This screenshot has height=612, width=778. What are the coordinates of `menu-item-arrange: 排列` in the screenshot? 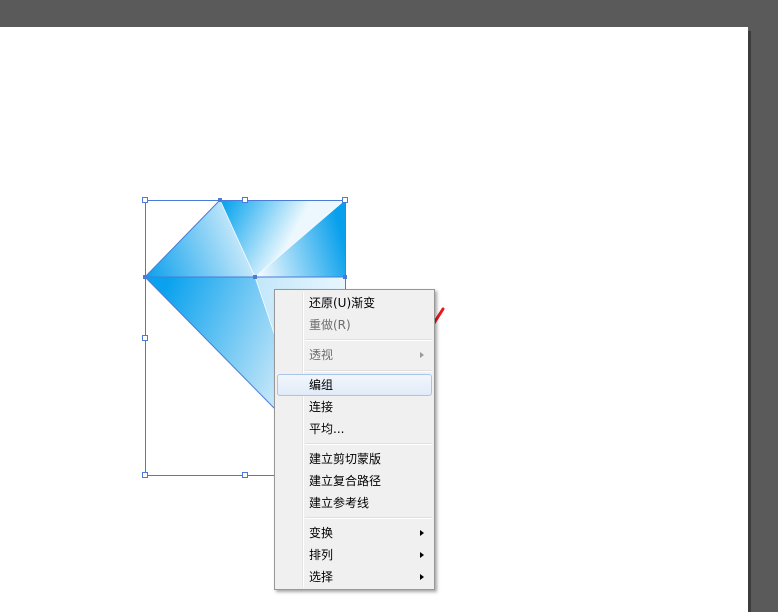 It's located at (354, 555).